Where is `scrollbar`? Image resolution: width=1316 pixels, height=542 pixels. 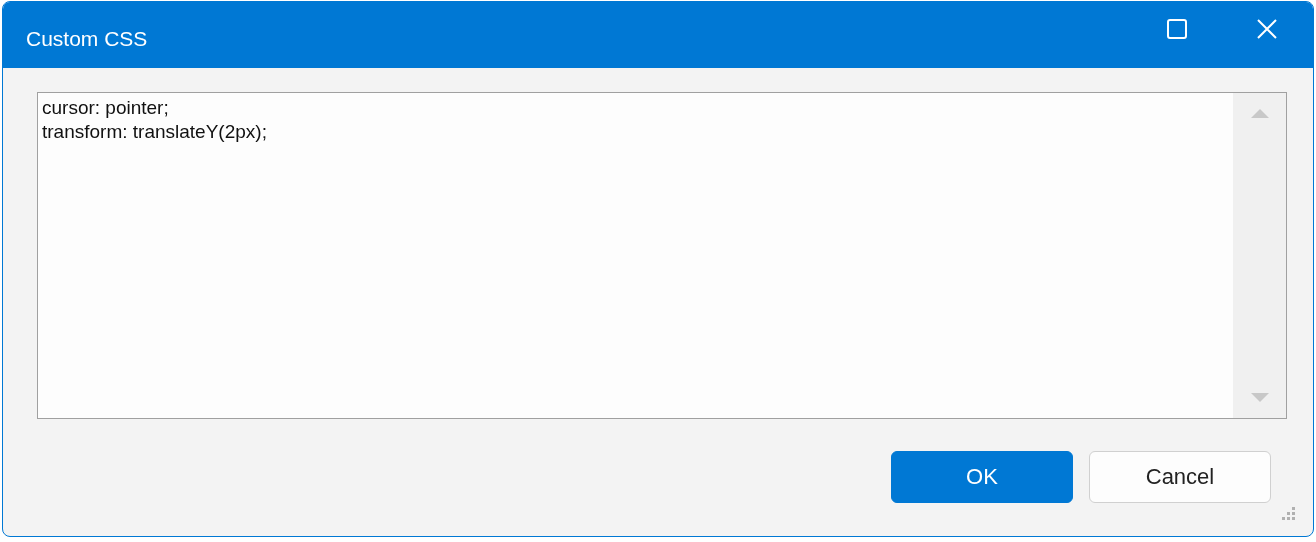
scrollbar is located at coordinates (1259, 255).